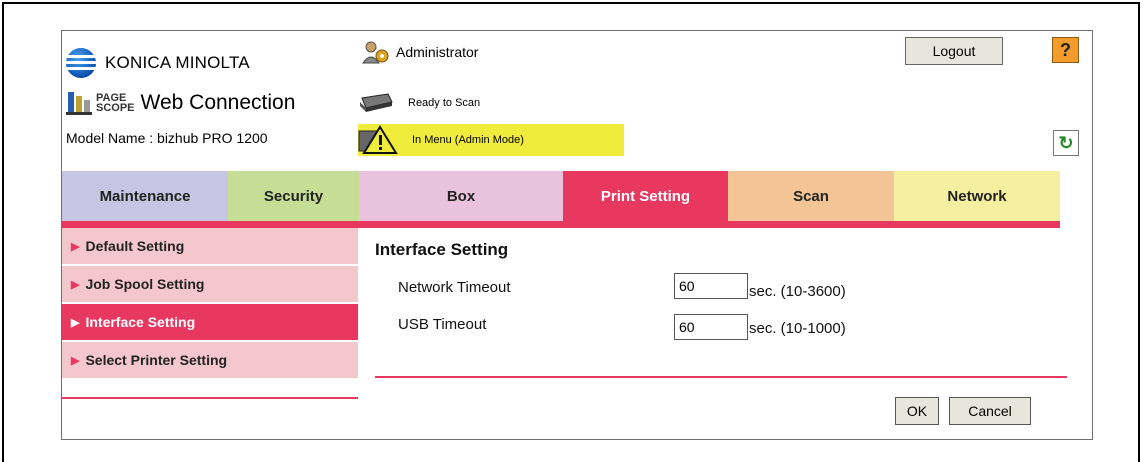 The image size is (1144, 462). I want to click on cancel-button: Cancel, so click(990, 411).